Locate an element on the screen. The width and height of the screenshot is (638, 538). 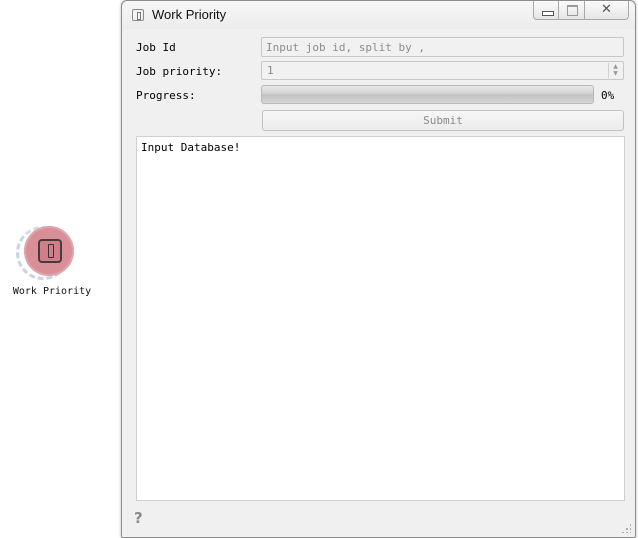
close-icon: ✕ is located at coordinates (606, 9).